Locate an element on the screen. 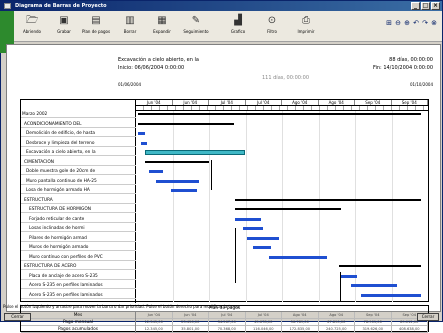 The width and height of the screenshot is (443, 333). task-duration-header: 88 días, 00:00:00 is located at coordinates (411, 60).